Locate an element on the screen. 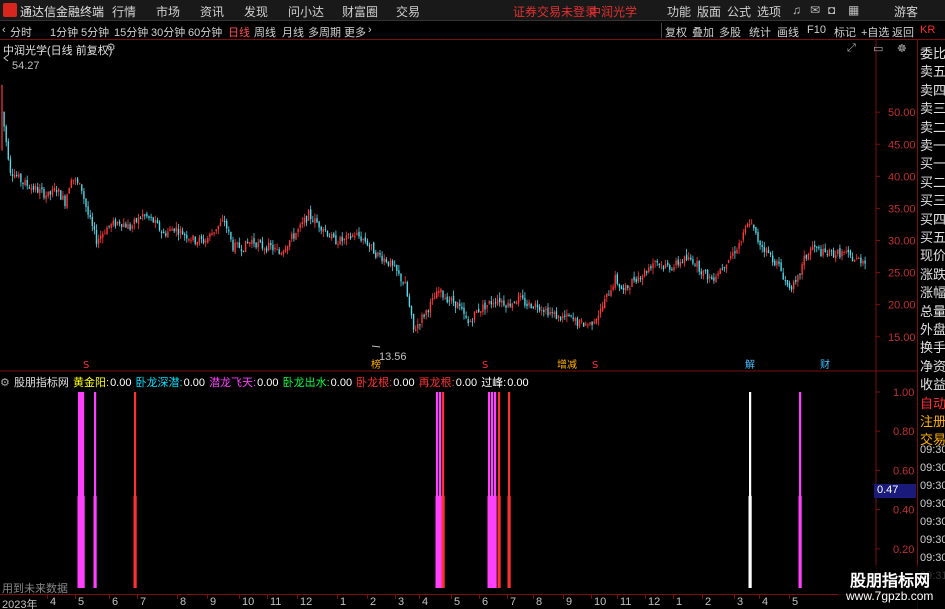 The image size is (945, 609). period-1min: 1分钟 is located at coordinates (64, 32).